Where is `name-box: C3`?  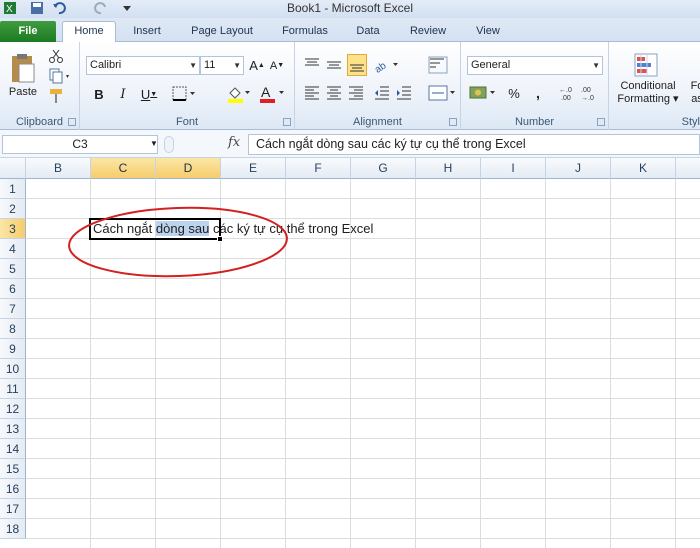 name-box: C3 is located at coordinates (80, 144).